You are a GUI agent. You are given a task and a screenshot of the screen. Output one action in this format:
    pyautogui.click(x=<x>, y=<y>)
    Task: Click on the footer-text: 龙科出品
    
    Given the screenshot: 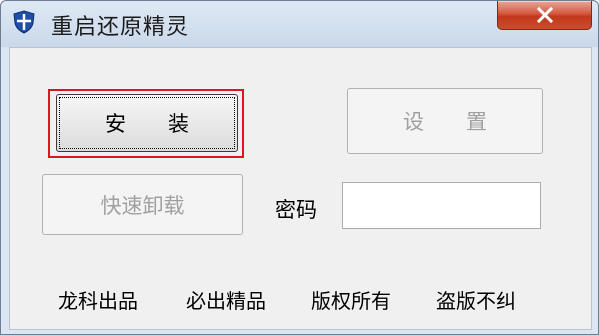 What is the action you would take?
    pyautogui.click(x=98, y=301)
    